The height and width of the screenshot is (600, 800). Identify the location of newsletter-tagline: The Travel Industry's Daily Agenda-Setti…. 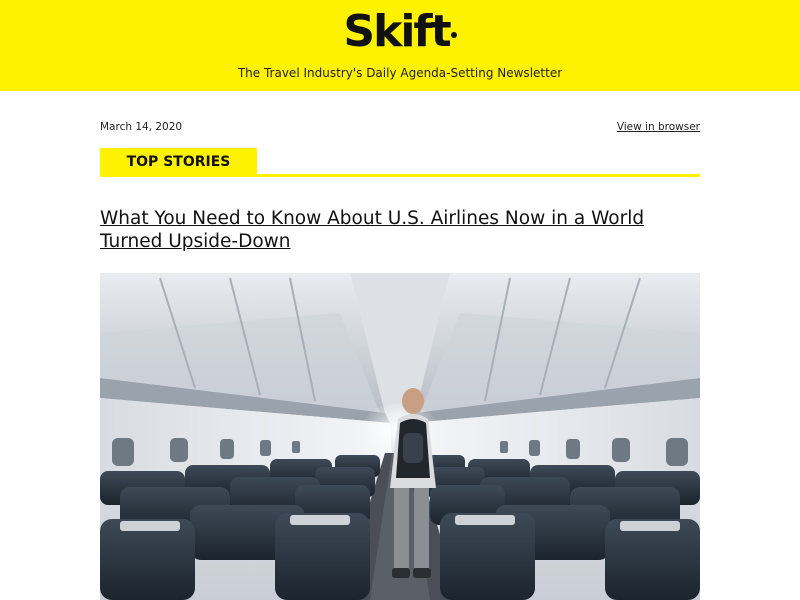
(400, 73).